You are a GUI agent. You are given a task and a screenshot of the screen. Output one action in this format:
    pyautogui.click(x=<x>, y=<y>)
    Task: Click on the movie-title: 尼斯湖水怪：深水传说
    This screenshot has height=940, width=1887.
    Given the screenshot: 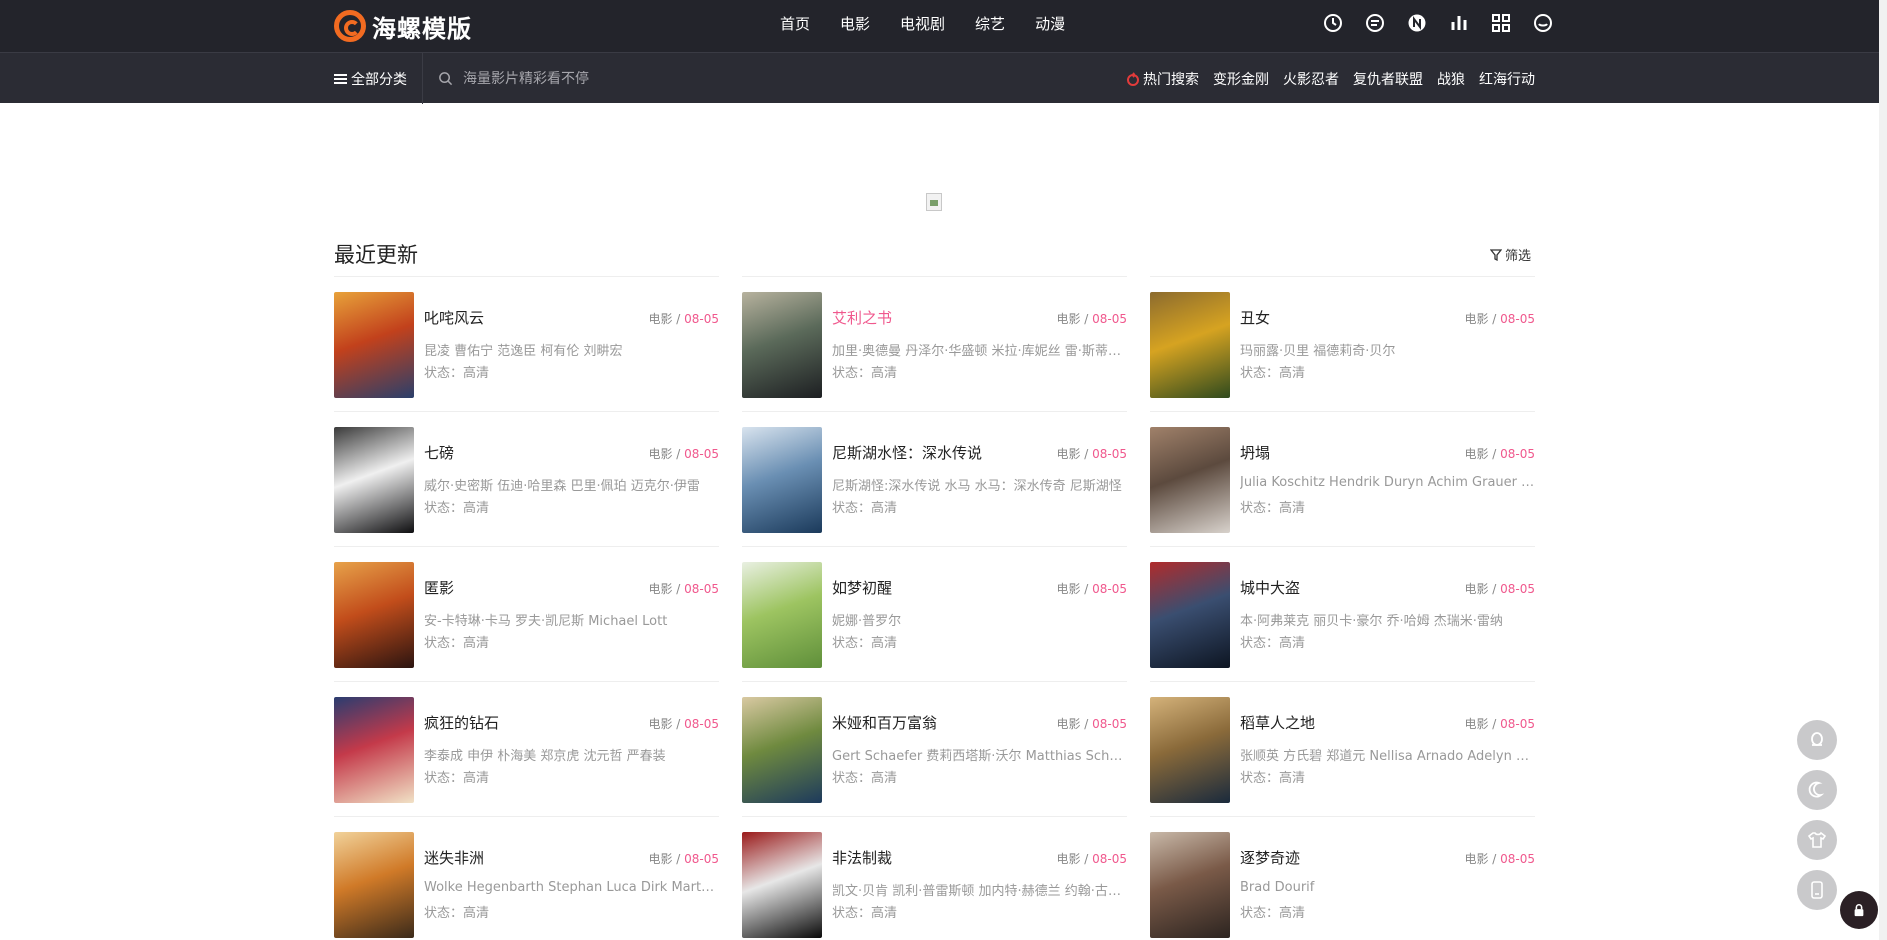 What is the action you would take?
    pyautogui.click(x=907, y=452)
    